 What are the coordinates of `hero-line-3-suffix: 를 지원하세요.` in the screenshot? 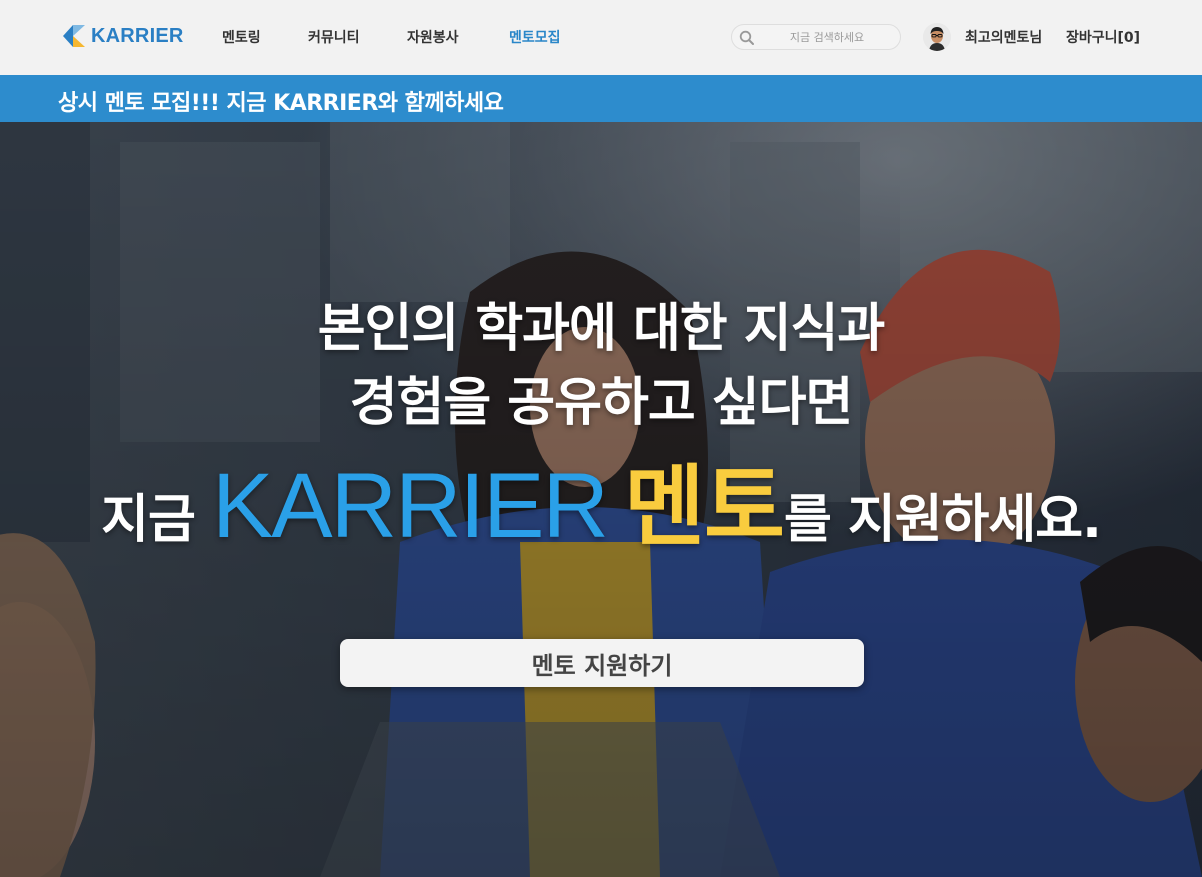 It's located at (942, 520).